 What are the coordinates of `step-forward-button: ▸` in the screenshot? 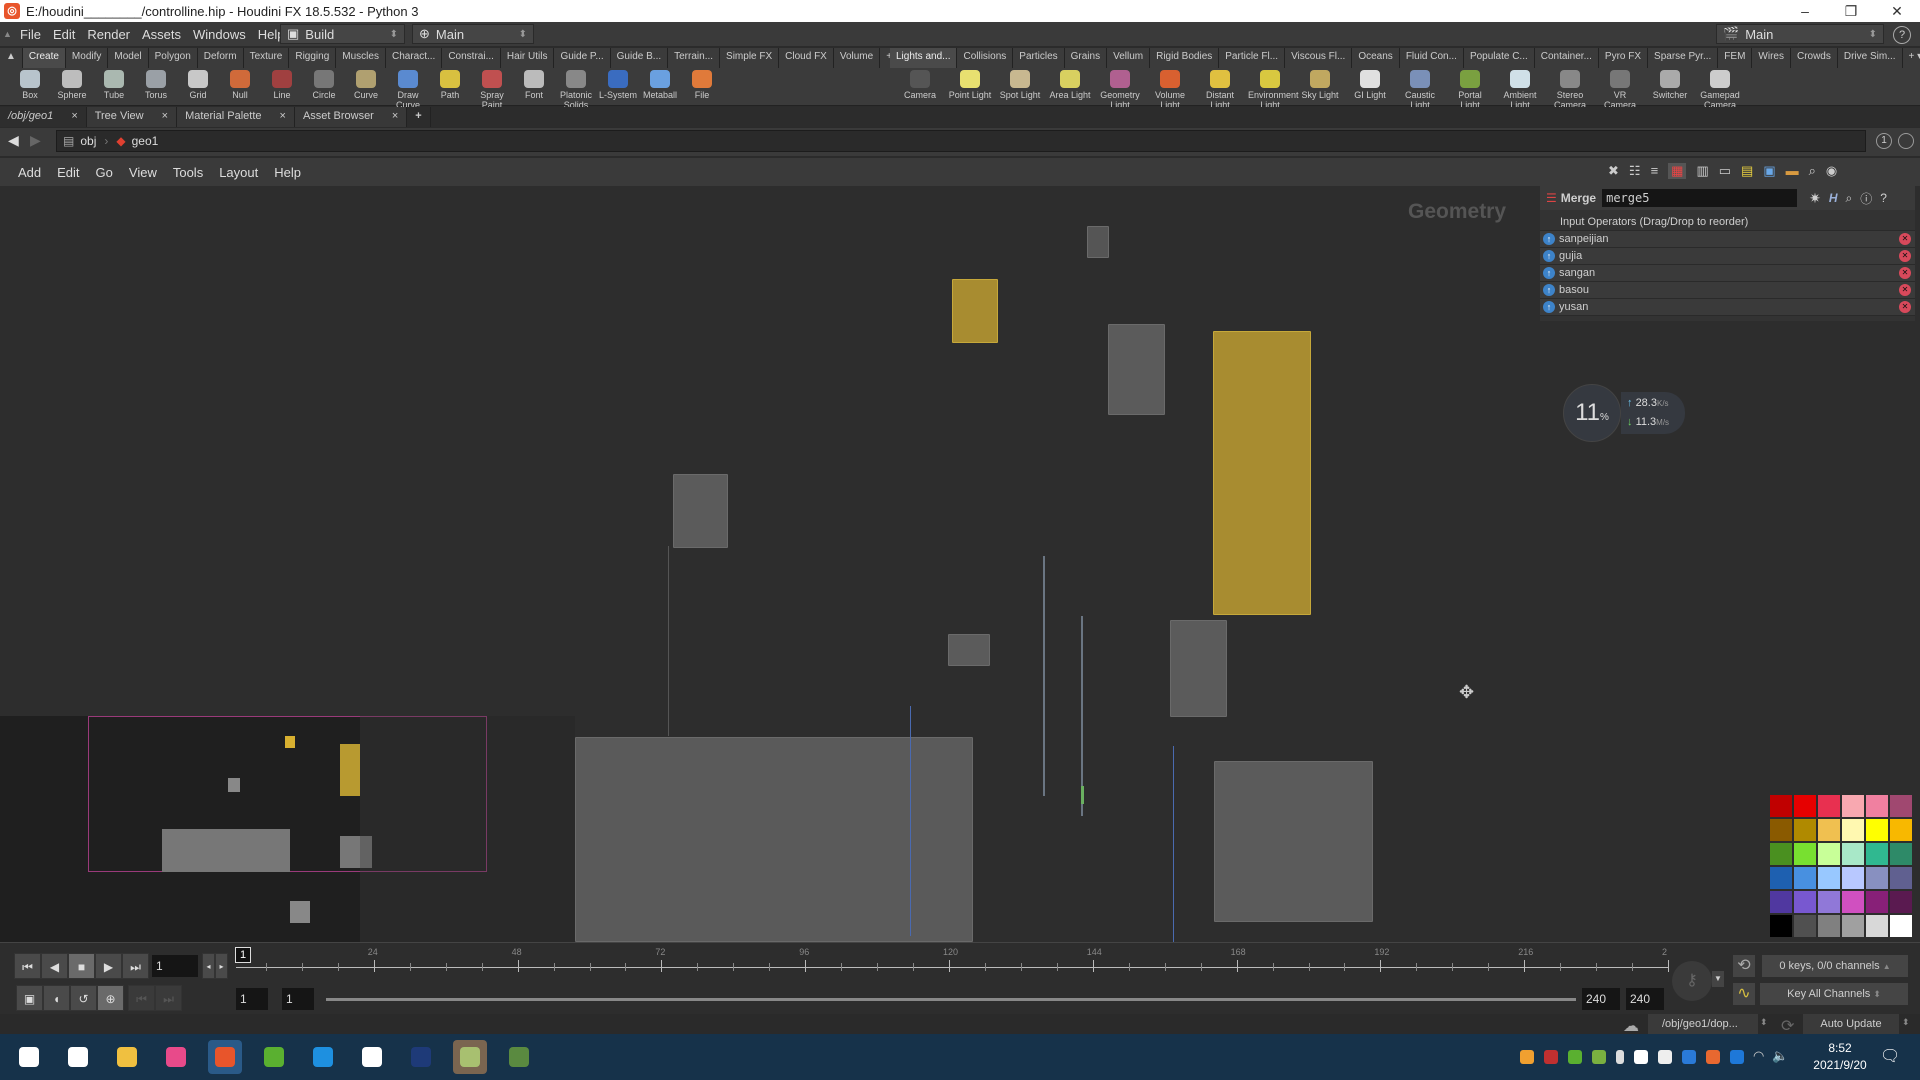 It's located at (221, 966).